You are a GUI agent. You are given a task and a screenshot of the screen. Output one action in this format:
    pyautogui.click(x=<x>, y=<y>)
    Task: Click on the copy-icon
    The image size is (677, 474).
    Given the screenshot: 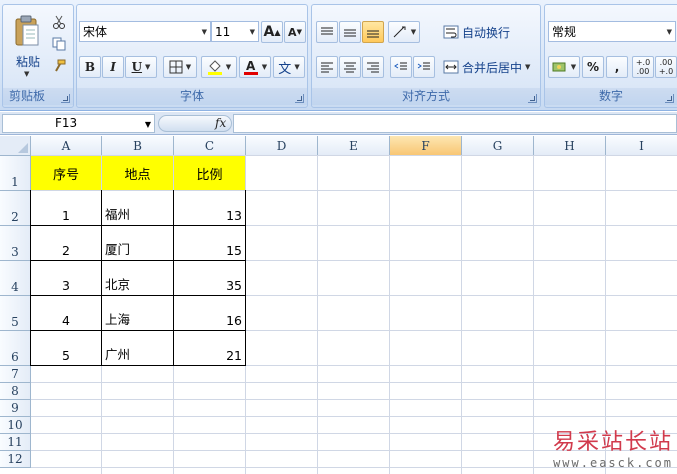 What is the action you would take?
    pyautogui.click(x=59, y=44)
    